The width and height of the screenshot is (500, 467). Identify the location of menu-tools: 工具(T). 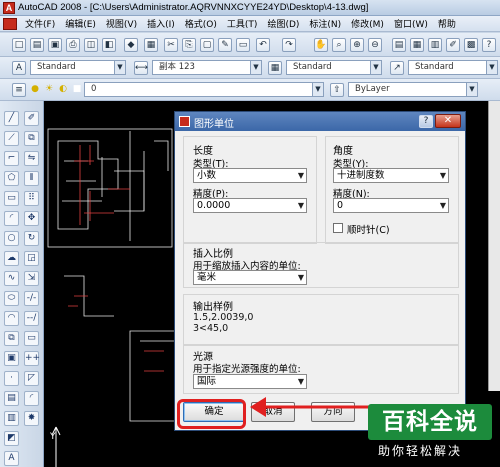
(242, 23).